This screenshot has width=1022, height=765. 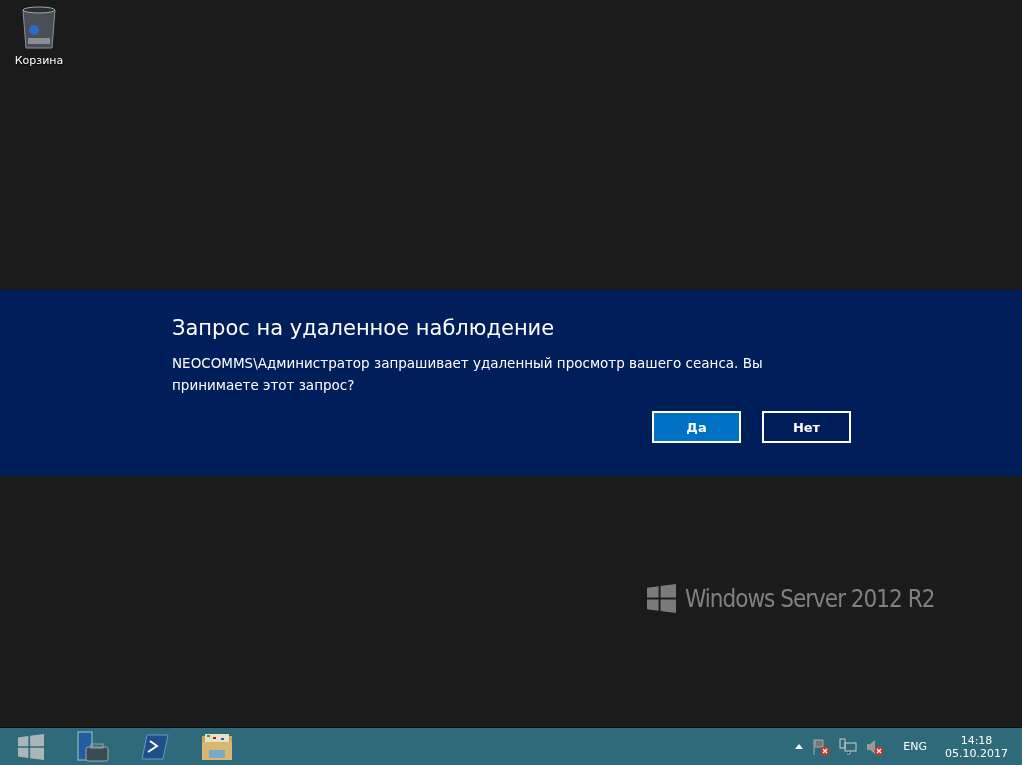 I want to click on language-indicator: ENG, so click(x=915, y=746).